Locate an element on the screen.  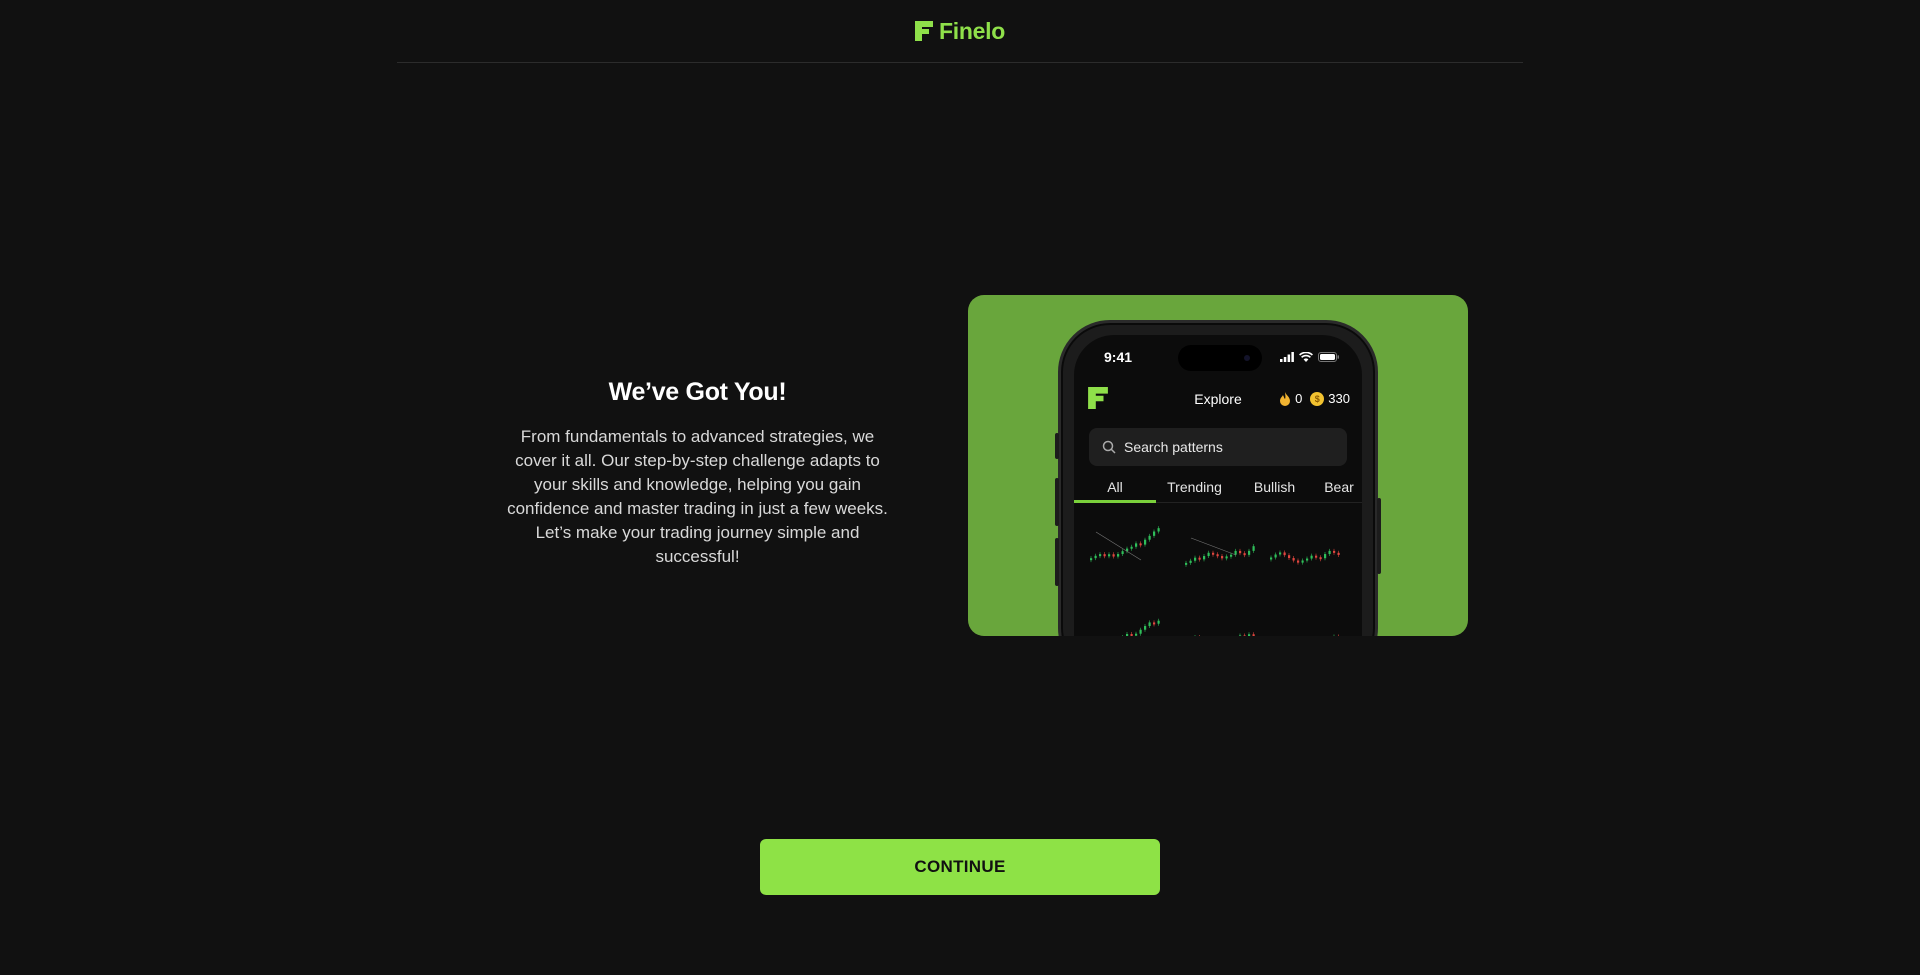
top-header: Finelo is located at coordinates (960, 31).